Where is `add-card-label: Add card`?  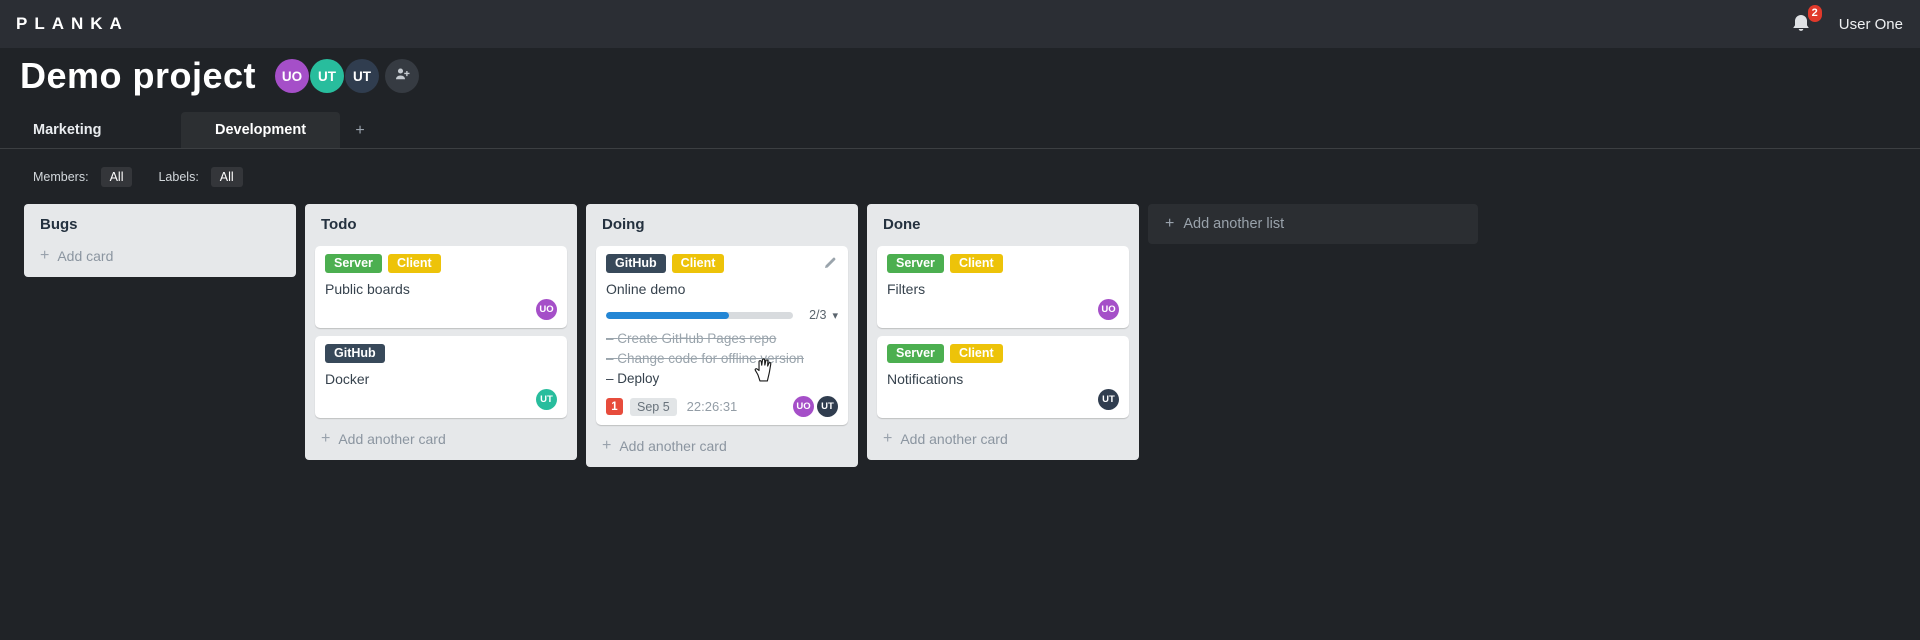
add-card-label: Add card is located at coordinates (85, 256).